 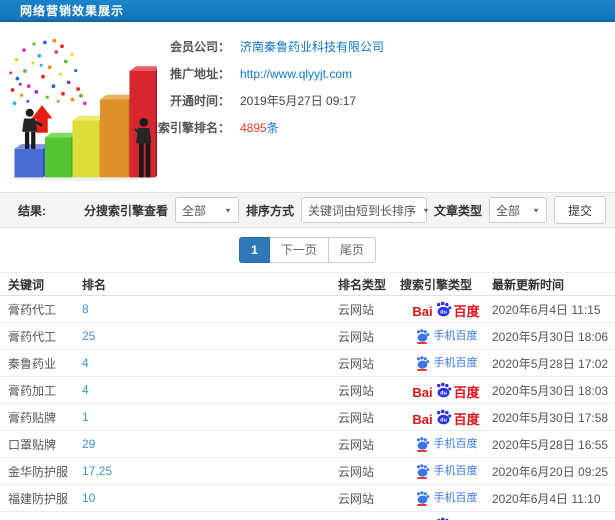 What do you see at coordinates (307, 390) in the screenshot?
I see `table-row: 膏药加工 4 云网站 Baidu百度 手机百度 2020年5月30日 18:03` at bounding box center [307, 390].